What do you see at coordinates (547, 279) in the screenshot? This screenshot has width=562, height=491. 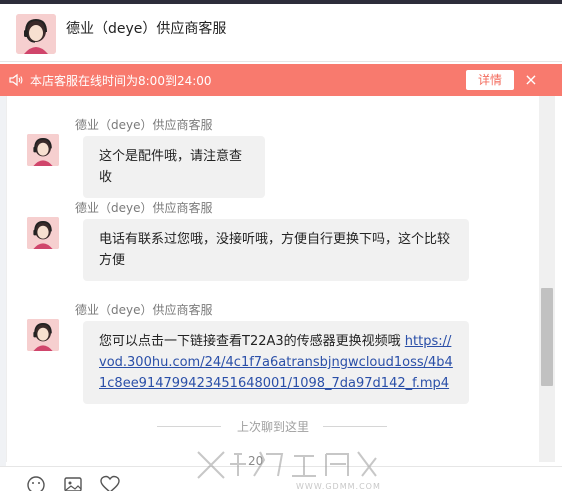 I see `scrollbar` at bounding box center [547, 279].